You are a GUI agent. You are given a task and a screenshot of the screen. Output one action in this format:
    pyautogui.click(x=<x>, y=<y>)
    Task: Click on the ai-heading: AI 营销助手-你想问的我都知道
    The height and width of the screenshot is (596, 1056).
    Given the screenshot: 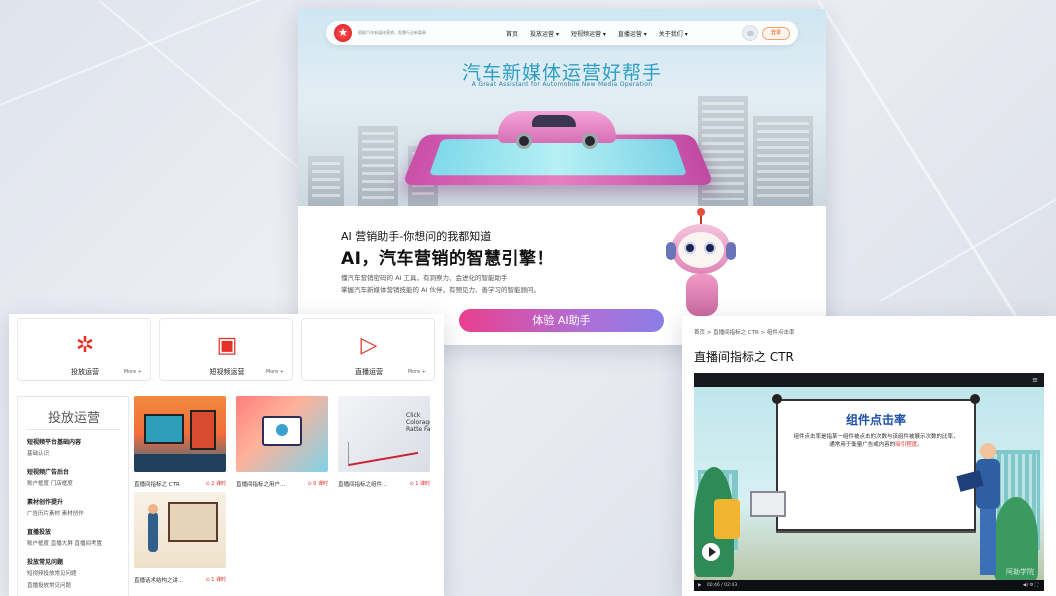 What is the action you would take?
    pyautogui.click(x=416, y=236)
    